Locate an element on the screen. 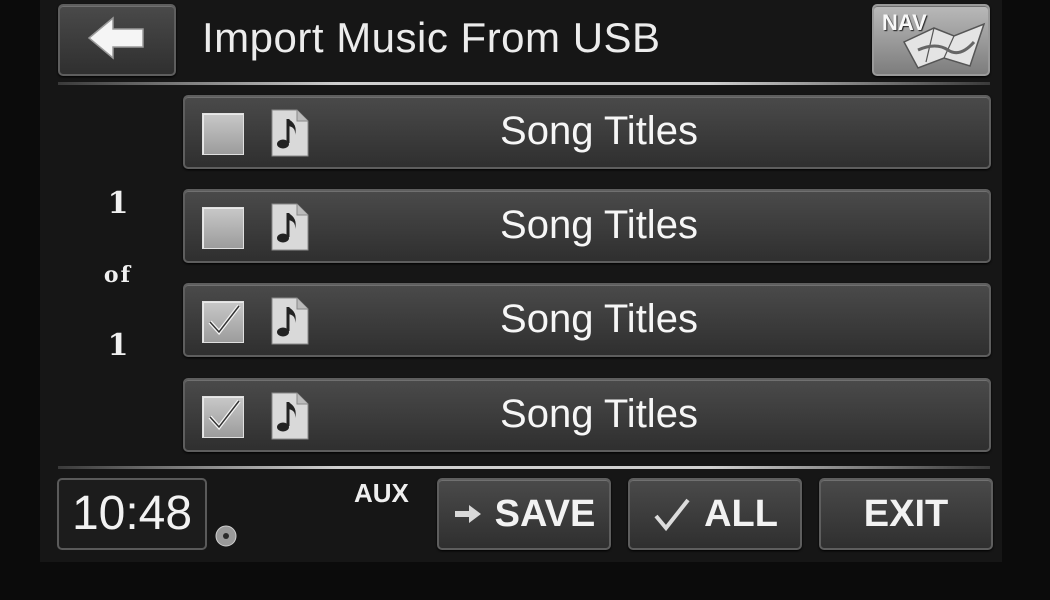  header-divider is located at coordinates (524, 83).